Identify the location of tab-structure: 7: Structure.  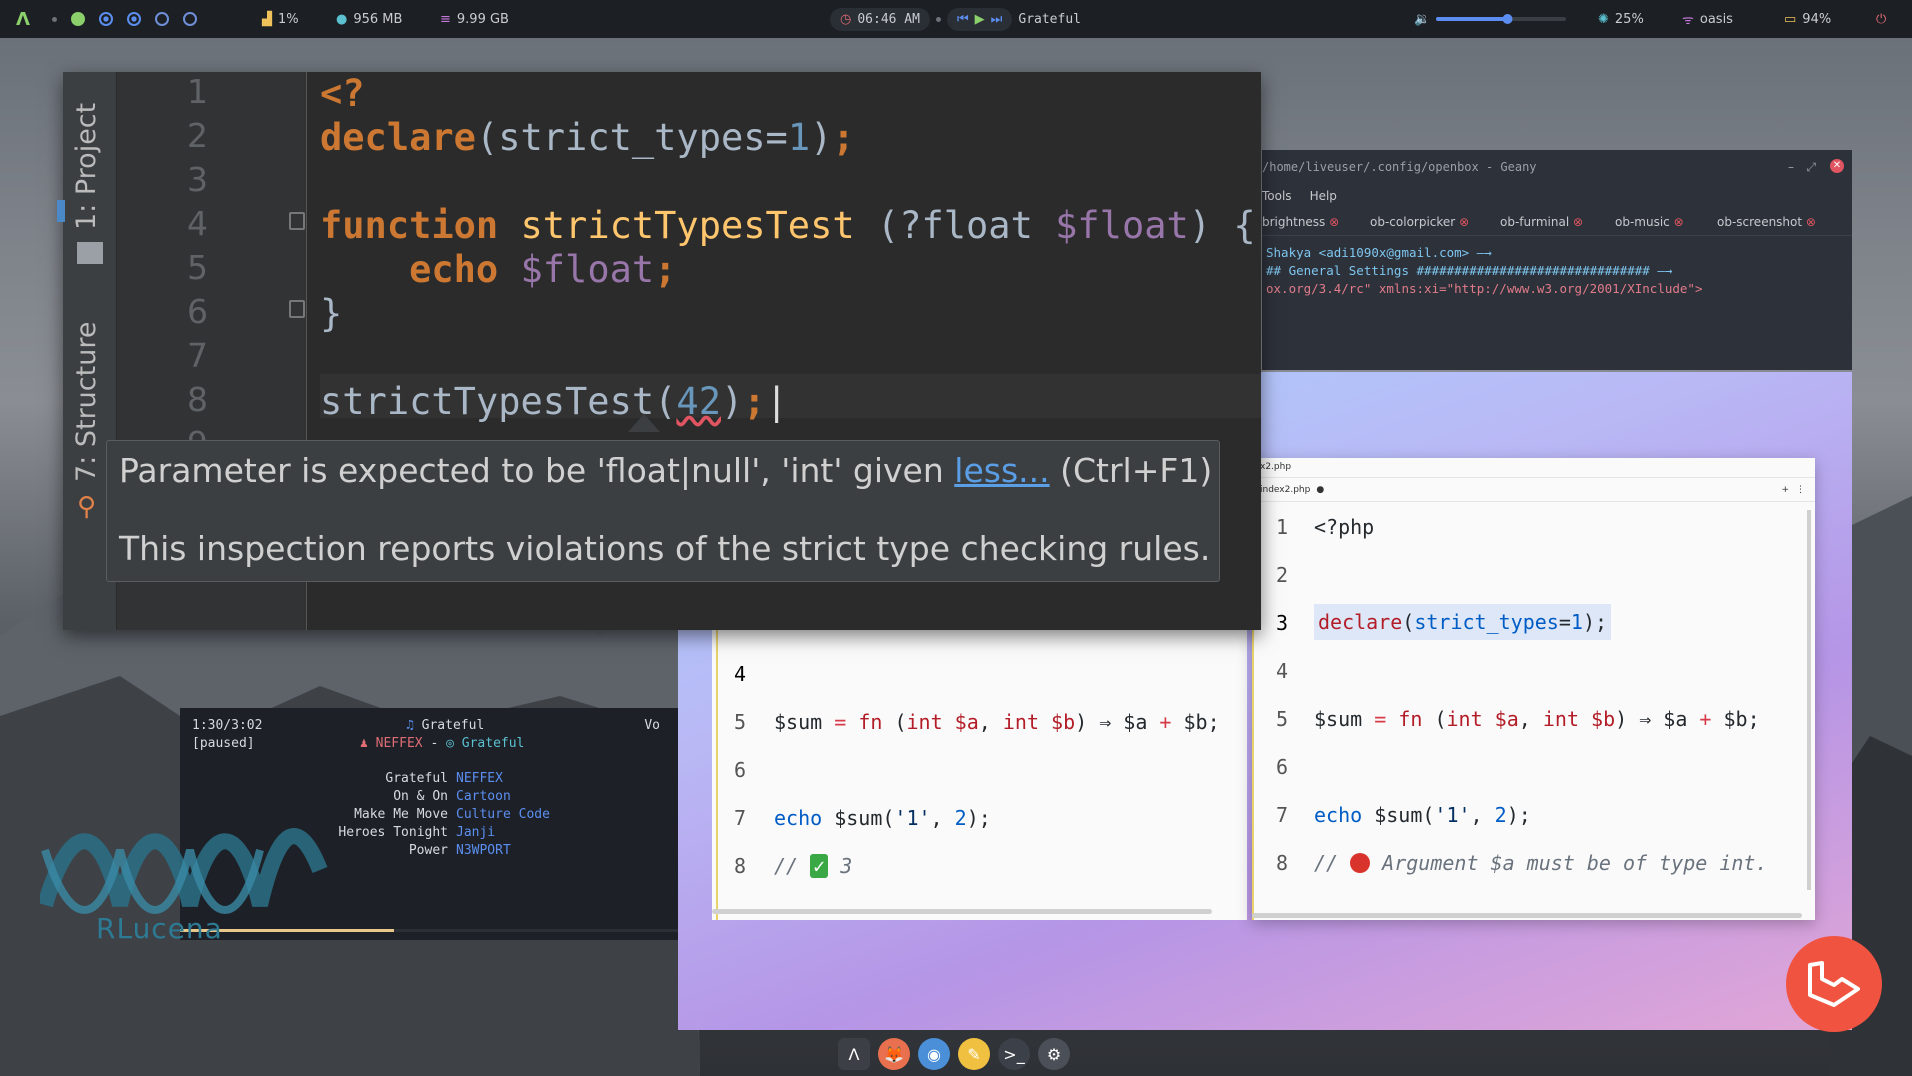
(86, 402).